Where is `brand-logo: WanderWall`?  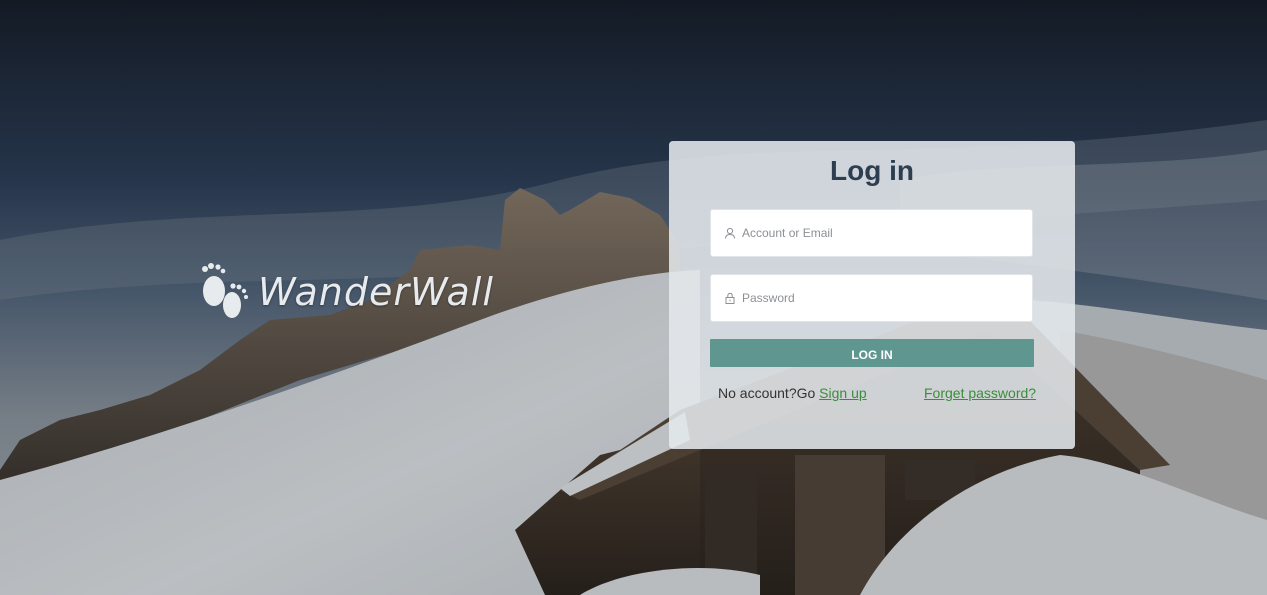 brand-logo: WanderWall is located at coordinates (345, 292).